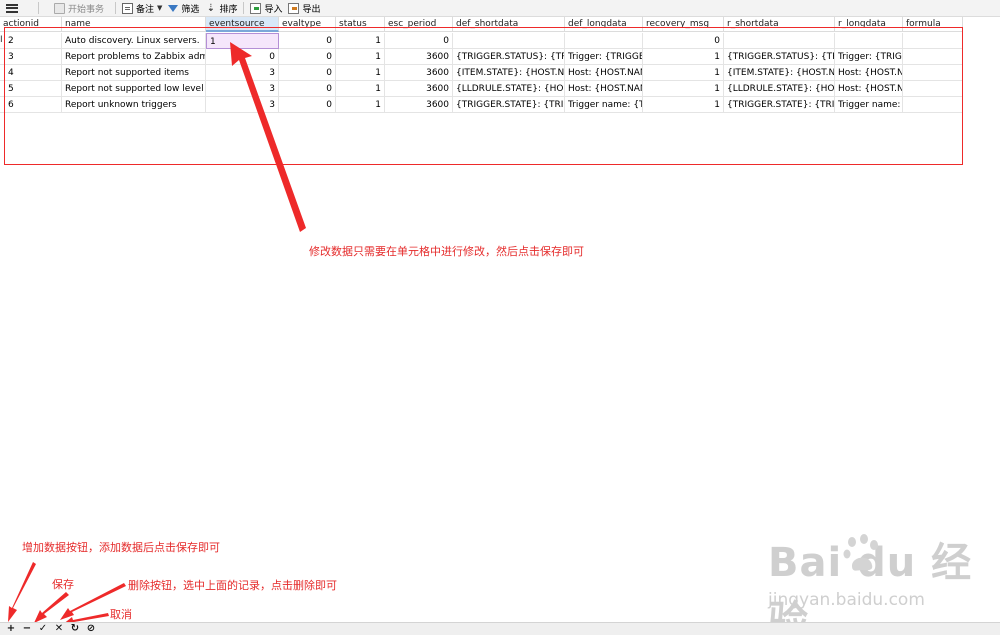  I want to click on memo-label: 备注, so click(145, 9).